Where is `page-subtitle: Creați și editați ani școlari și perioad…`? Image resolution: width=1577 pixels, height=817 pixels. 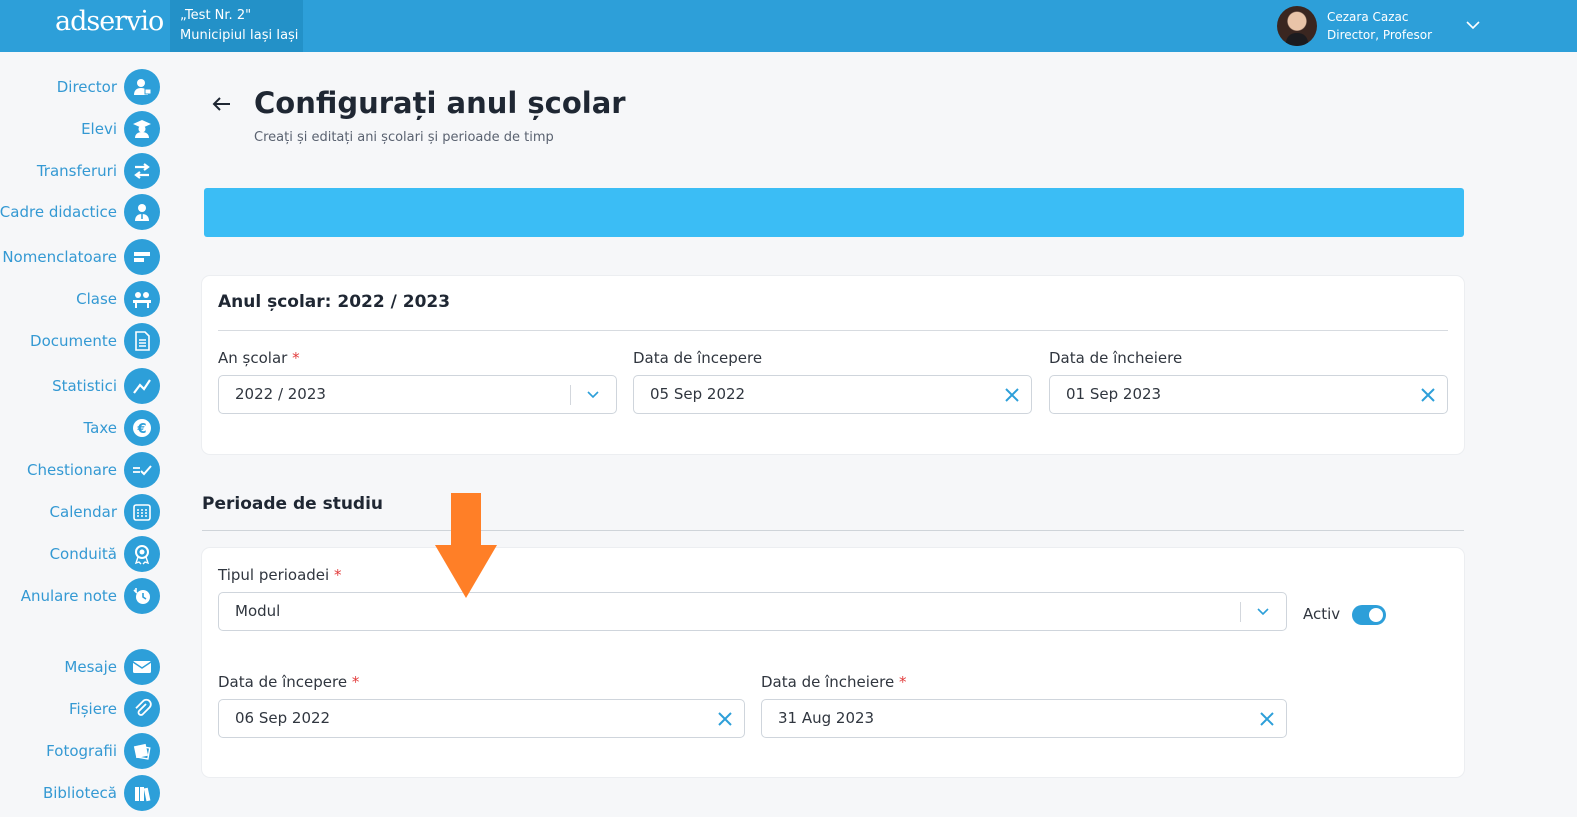
page-subtitle: Creați și editați ani școlari și perioad… is located at coordinates (404, 137).